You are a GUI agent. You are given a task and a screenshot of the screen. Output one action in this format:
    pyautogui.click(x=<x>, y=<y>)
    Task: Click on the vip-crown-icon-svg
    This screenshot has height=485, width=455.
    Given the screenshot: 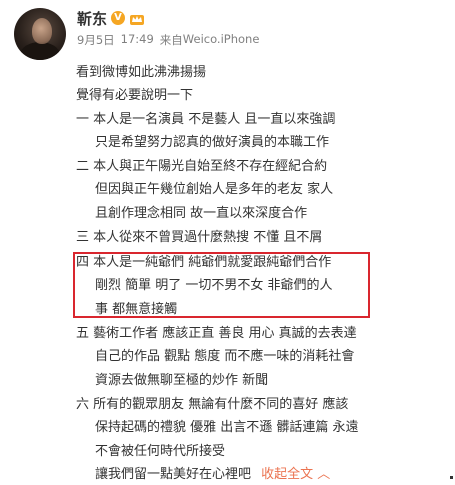 What is the action you would take?
    pyautogui.click(x=137, y=20)
    